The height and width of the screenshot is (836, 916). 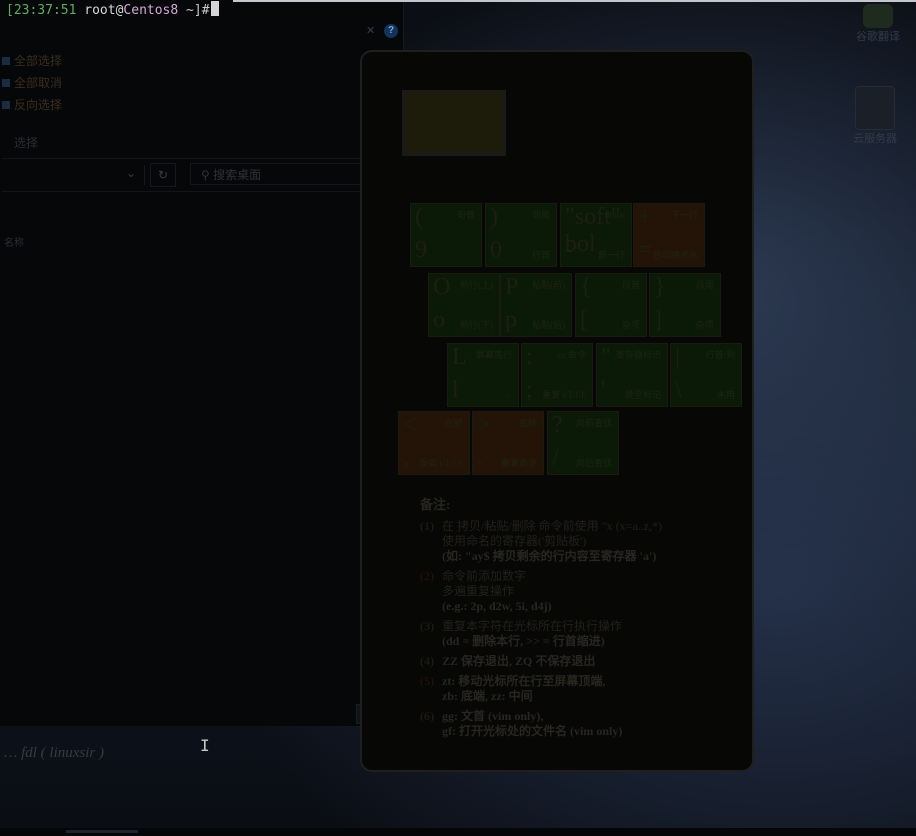 What do you see at coordinates (434, 443) in the screenshot?
I see `key-lt: < 左移, 反向 t/T/f/F` at bounding box center [434, 443].